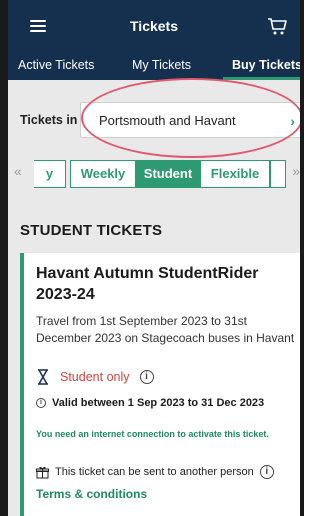 The image size is (320, 516). What do you see at coordinates (292, 121) in the screenshot?
I see `chevron-right-icon: ›` at bounding box center [292, 121].